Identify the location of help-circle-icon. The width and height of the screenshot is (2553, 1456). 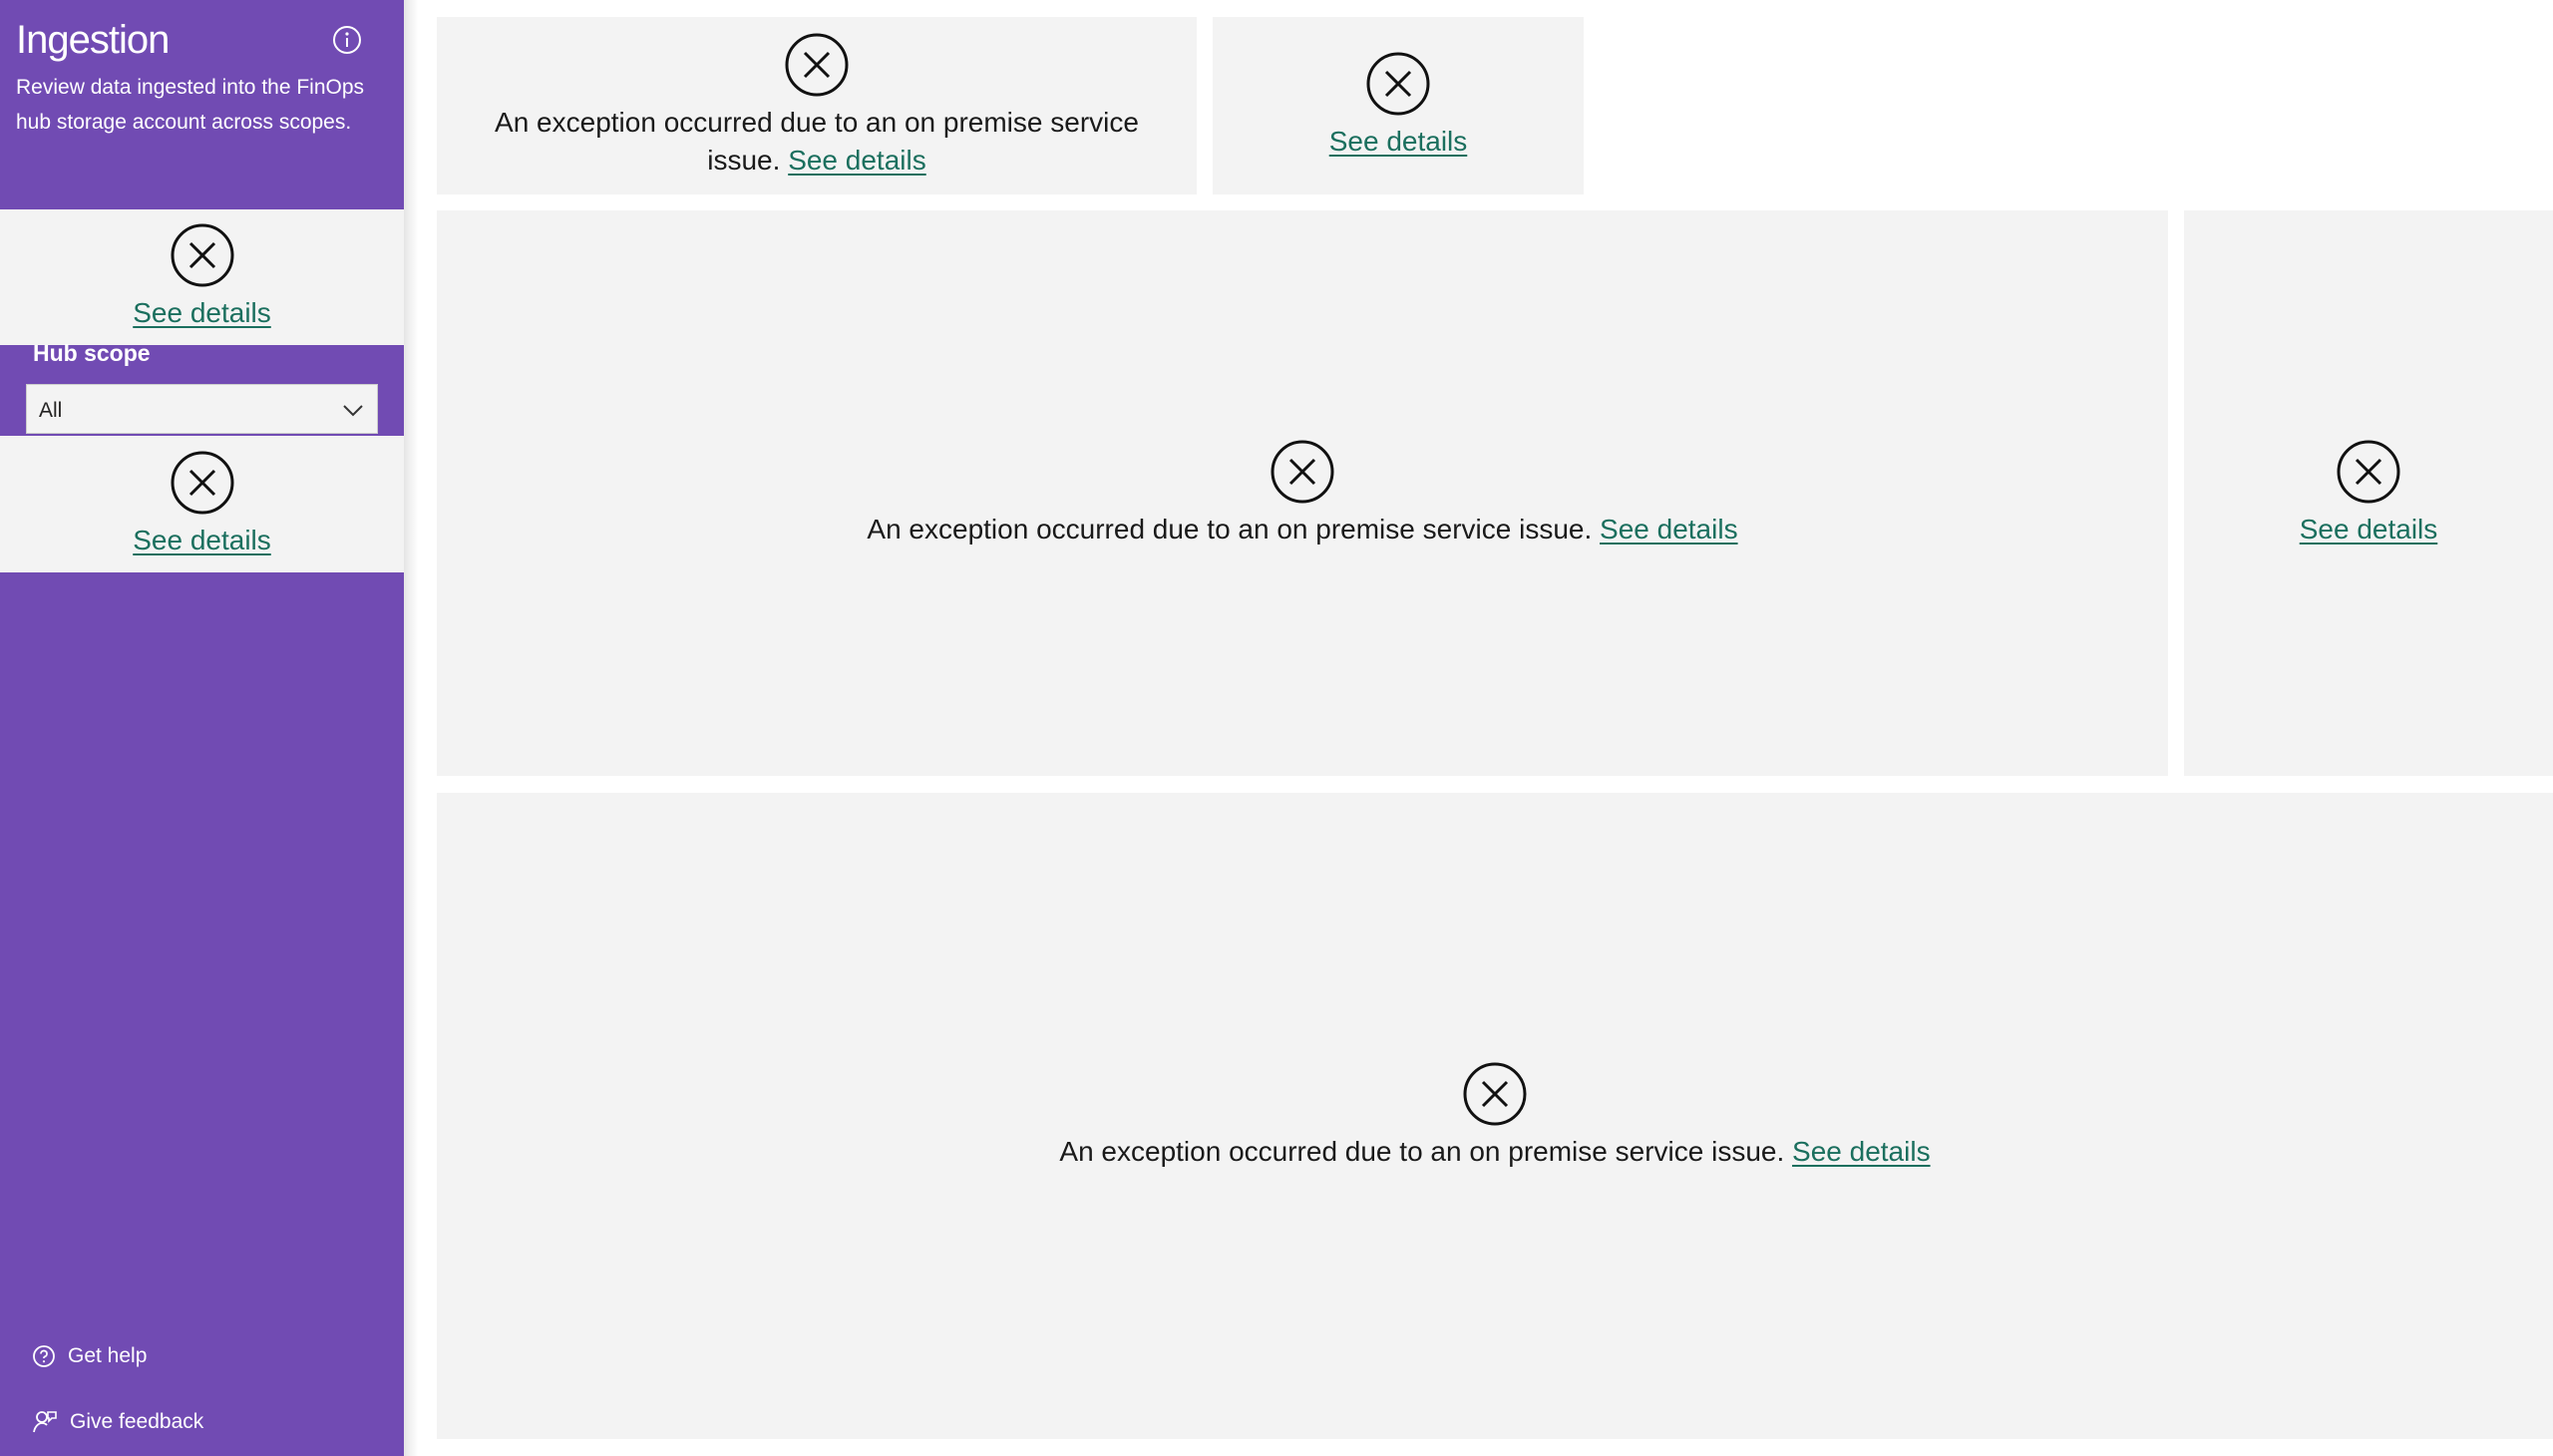
(44, 1356).